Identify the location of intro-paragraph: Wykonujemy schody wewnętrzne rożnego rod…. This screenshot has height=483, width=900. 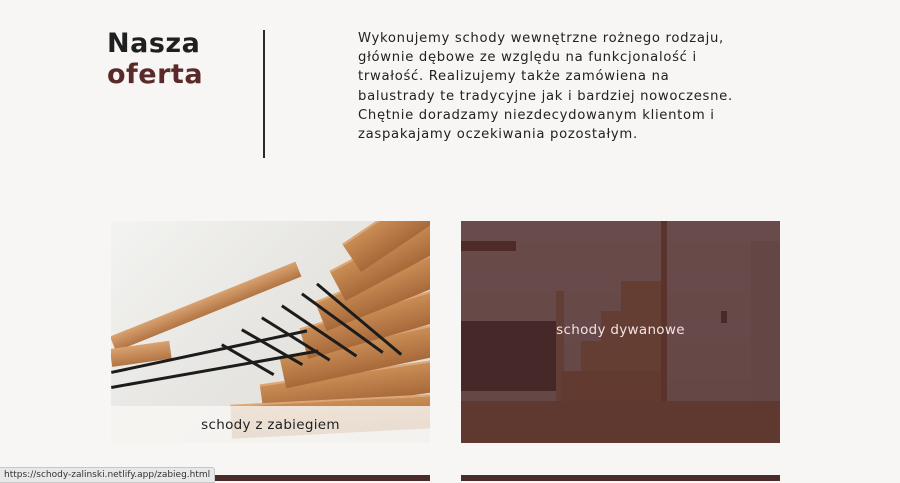
(545, 87).